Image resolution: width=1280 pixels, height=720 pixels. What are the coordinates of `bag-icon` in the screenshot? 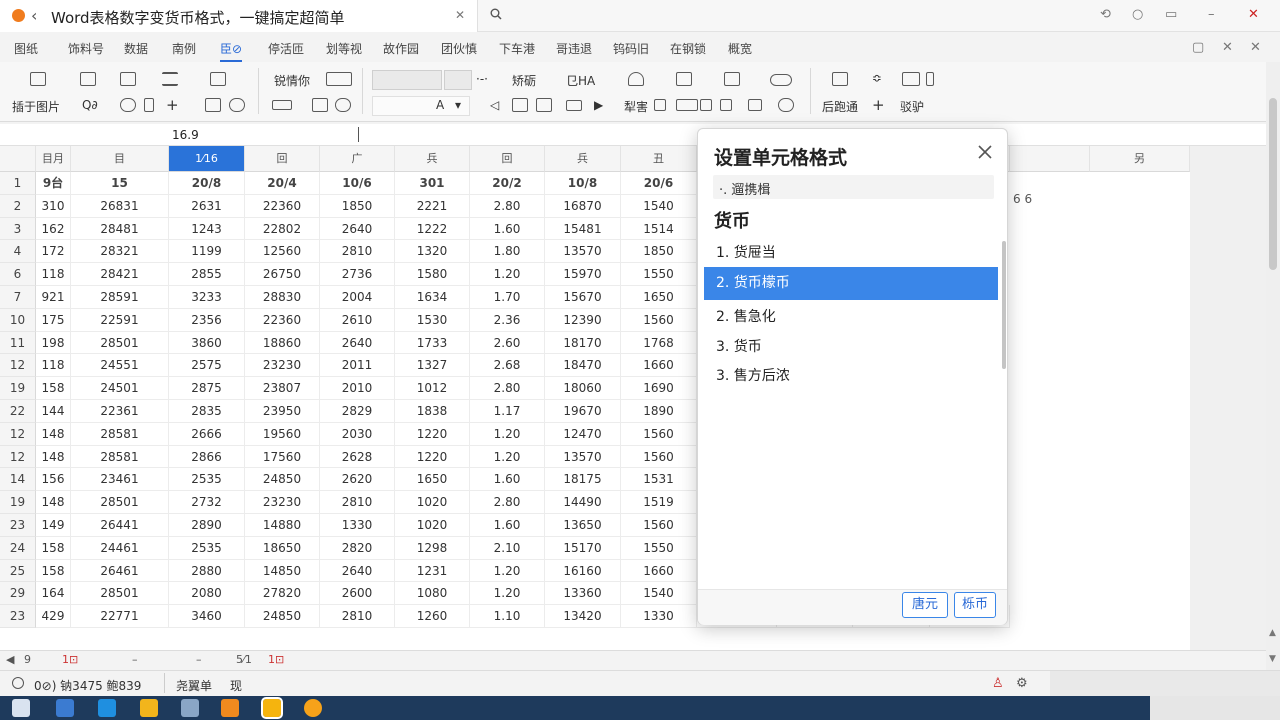 It's located at (755, 105).